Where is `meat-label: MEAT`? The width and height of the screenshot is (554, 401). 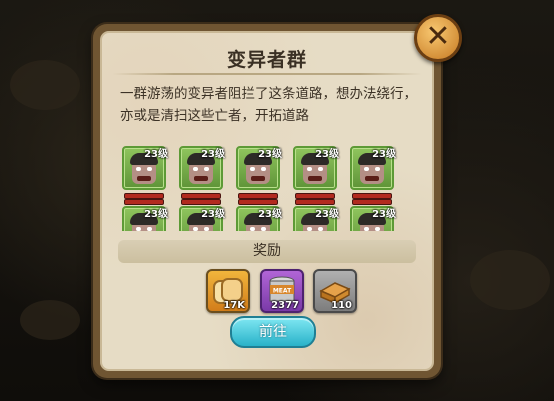 meat-label: MEAT is located at coordinates (282, 291).